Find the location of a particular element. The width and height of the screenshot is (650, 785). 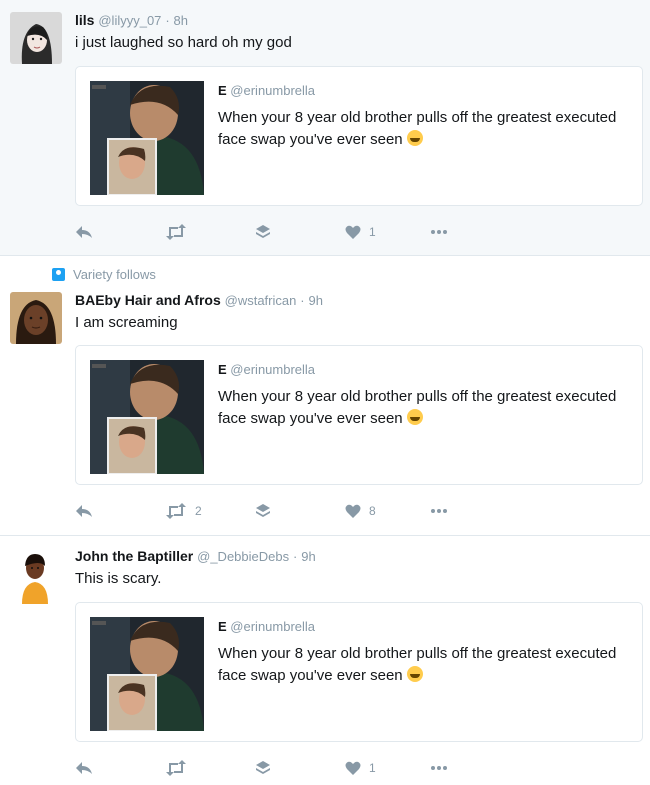

author-handle: @wstafrican is located at coordinates (261, 300).